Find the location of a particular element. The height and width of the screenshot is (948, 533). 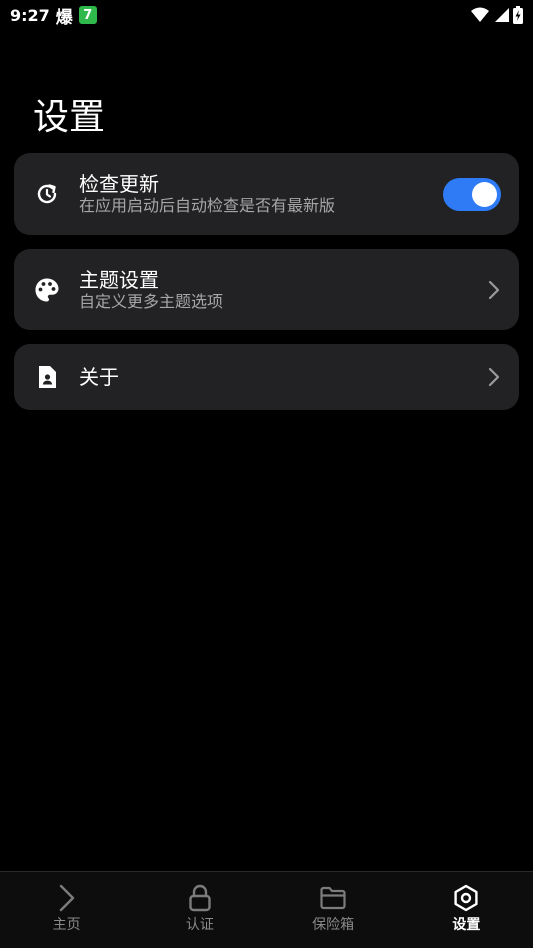

check-update-title: 检查更新 is located at coordinates (119, 184).